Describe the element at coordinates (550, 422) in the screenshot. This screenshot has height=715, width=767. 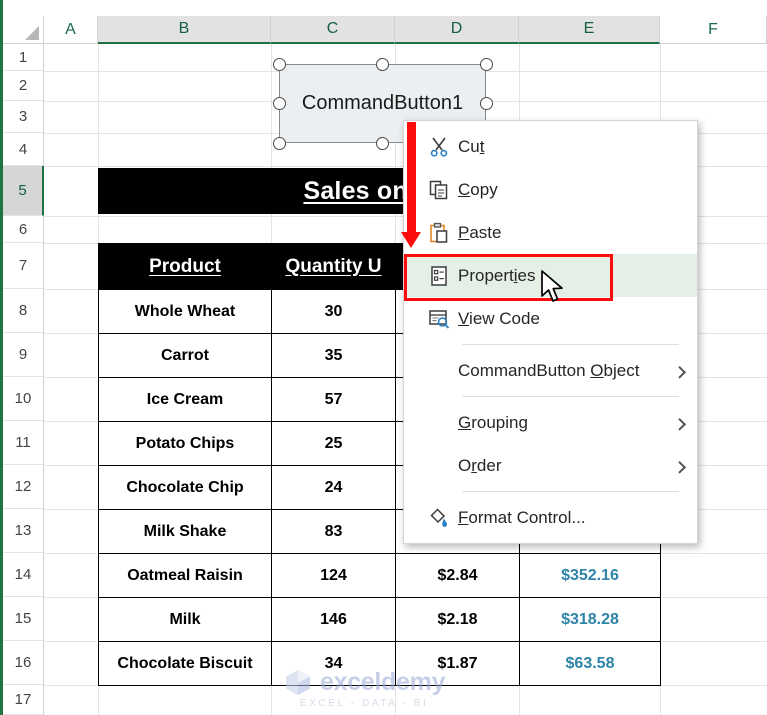
I see `menu-item-grouping: Grouping` at that location.